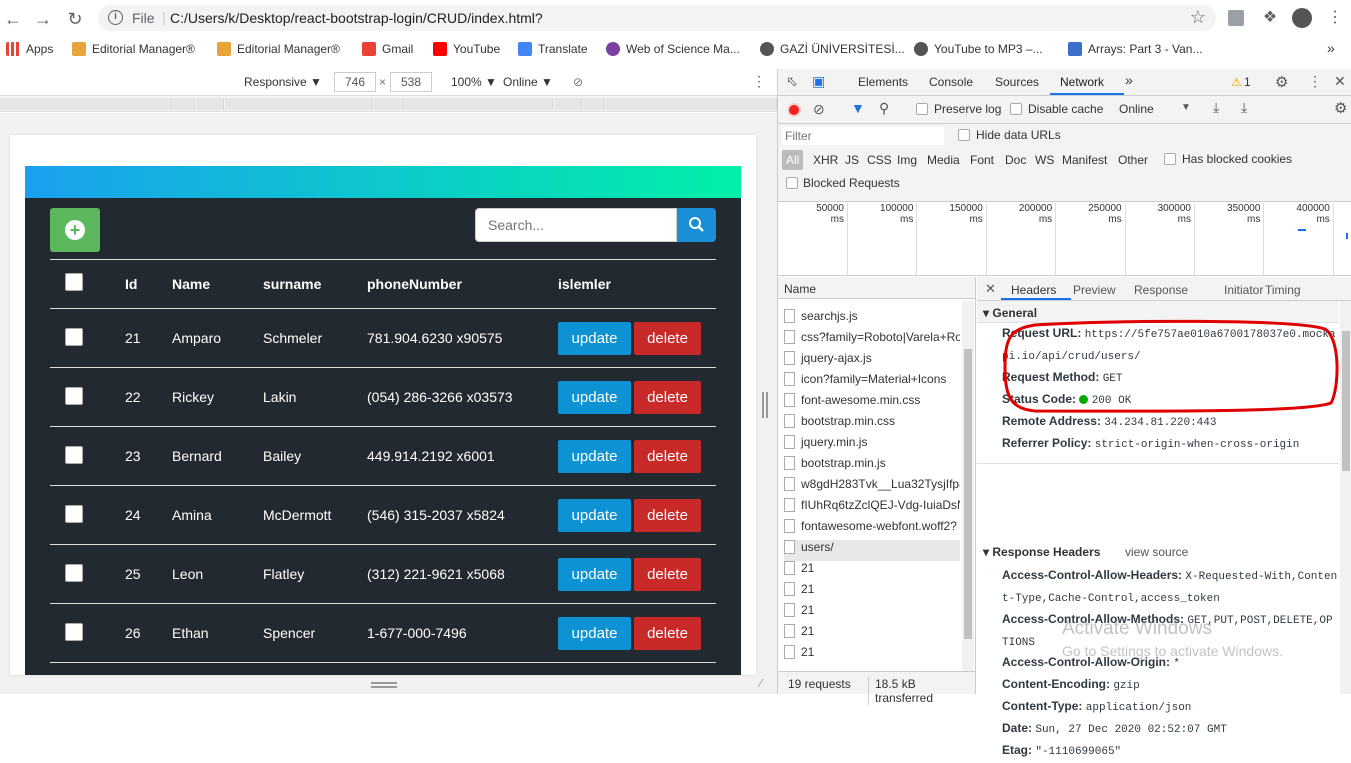 The height and width of the screenshot is (763, 1351). Describe the element at coordinates (794, 110) in the screenshot. I see `record-icon` at that location.